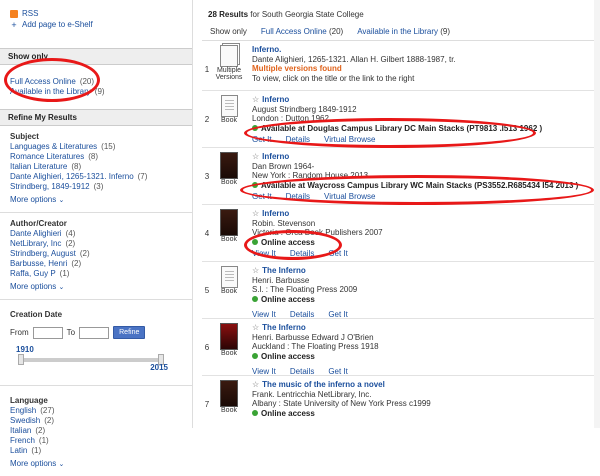 Image resolution: width=600 pixels, height=476 pixels. Describe the element at coordinates (50, 186) in the screenshot. I see `facet-subject: Strindberg, 1849-1912` at that location.